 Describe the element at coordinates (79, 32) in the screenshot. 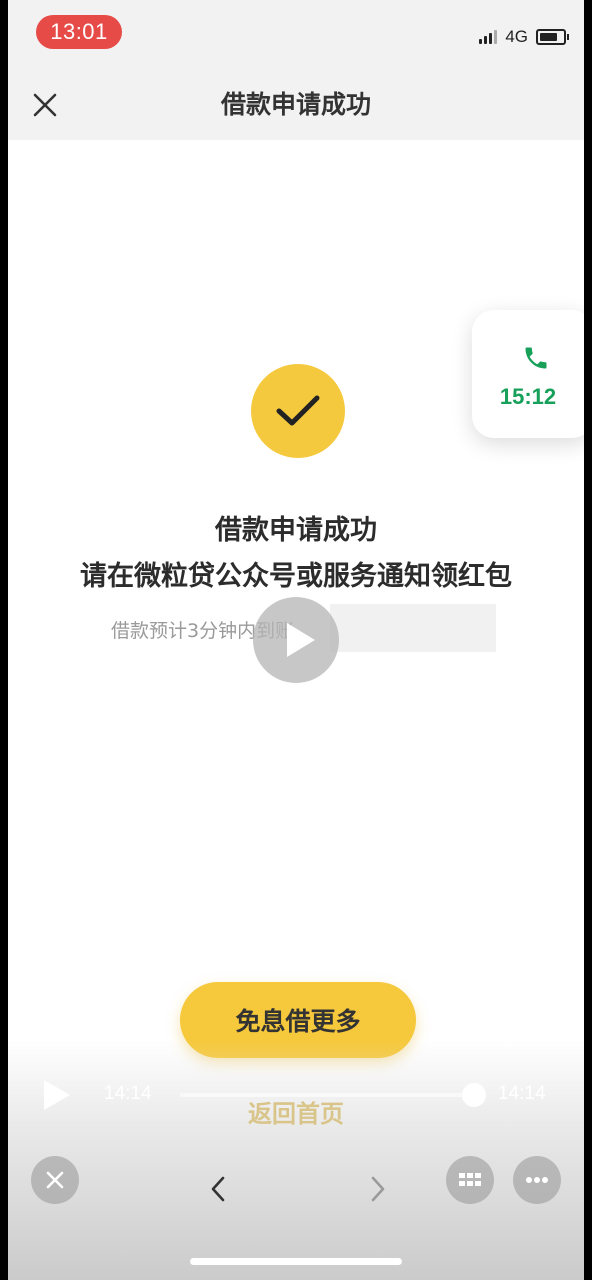

I see `status-time: 13:01` at that location.